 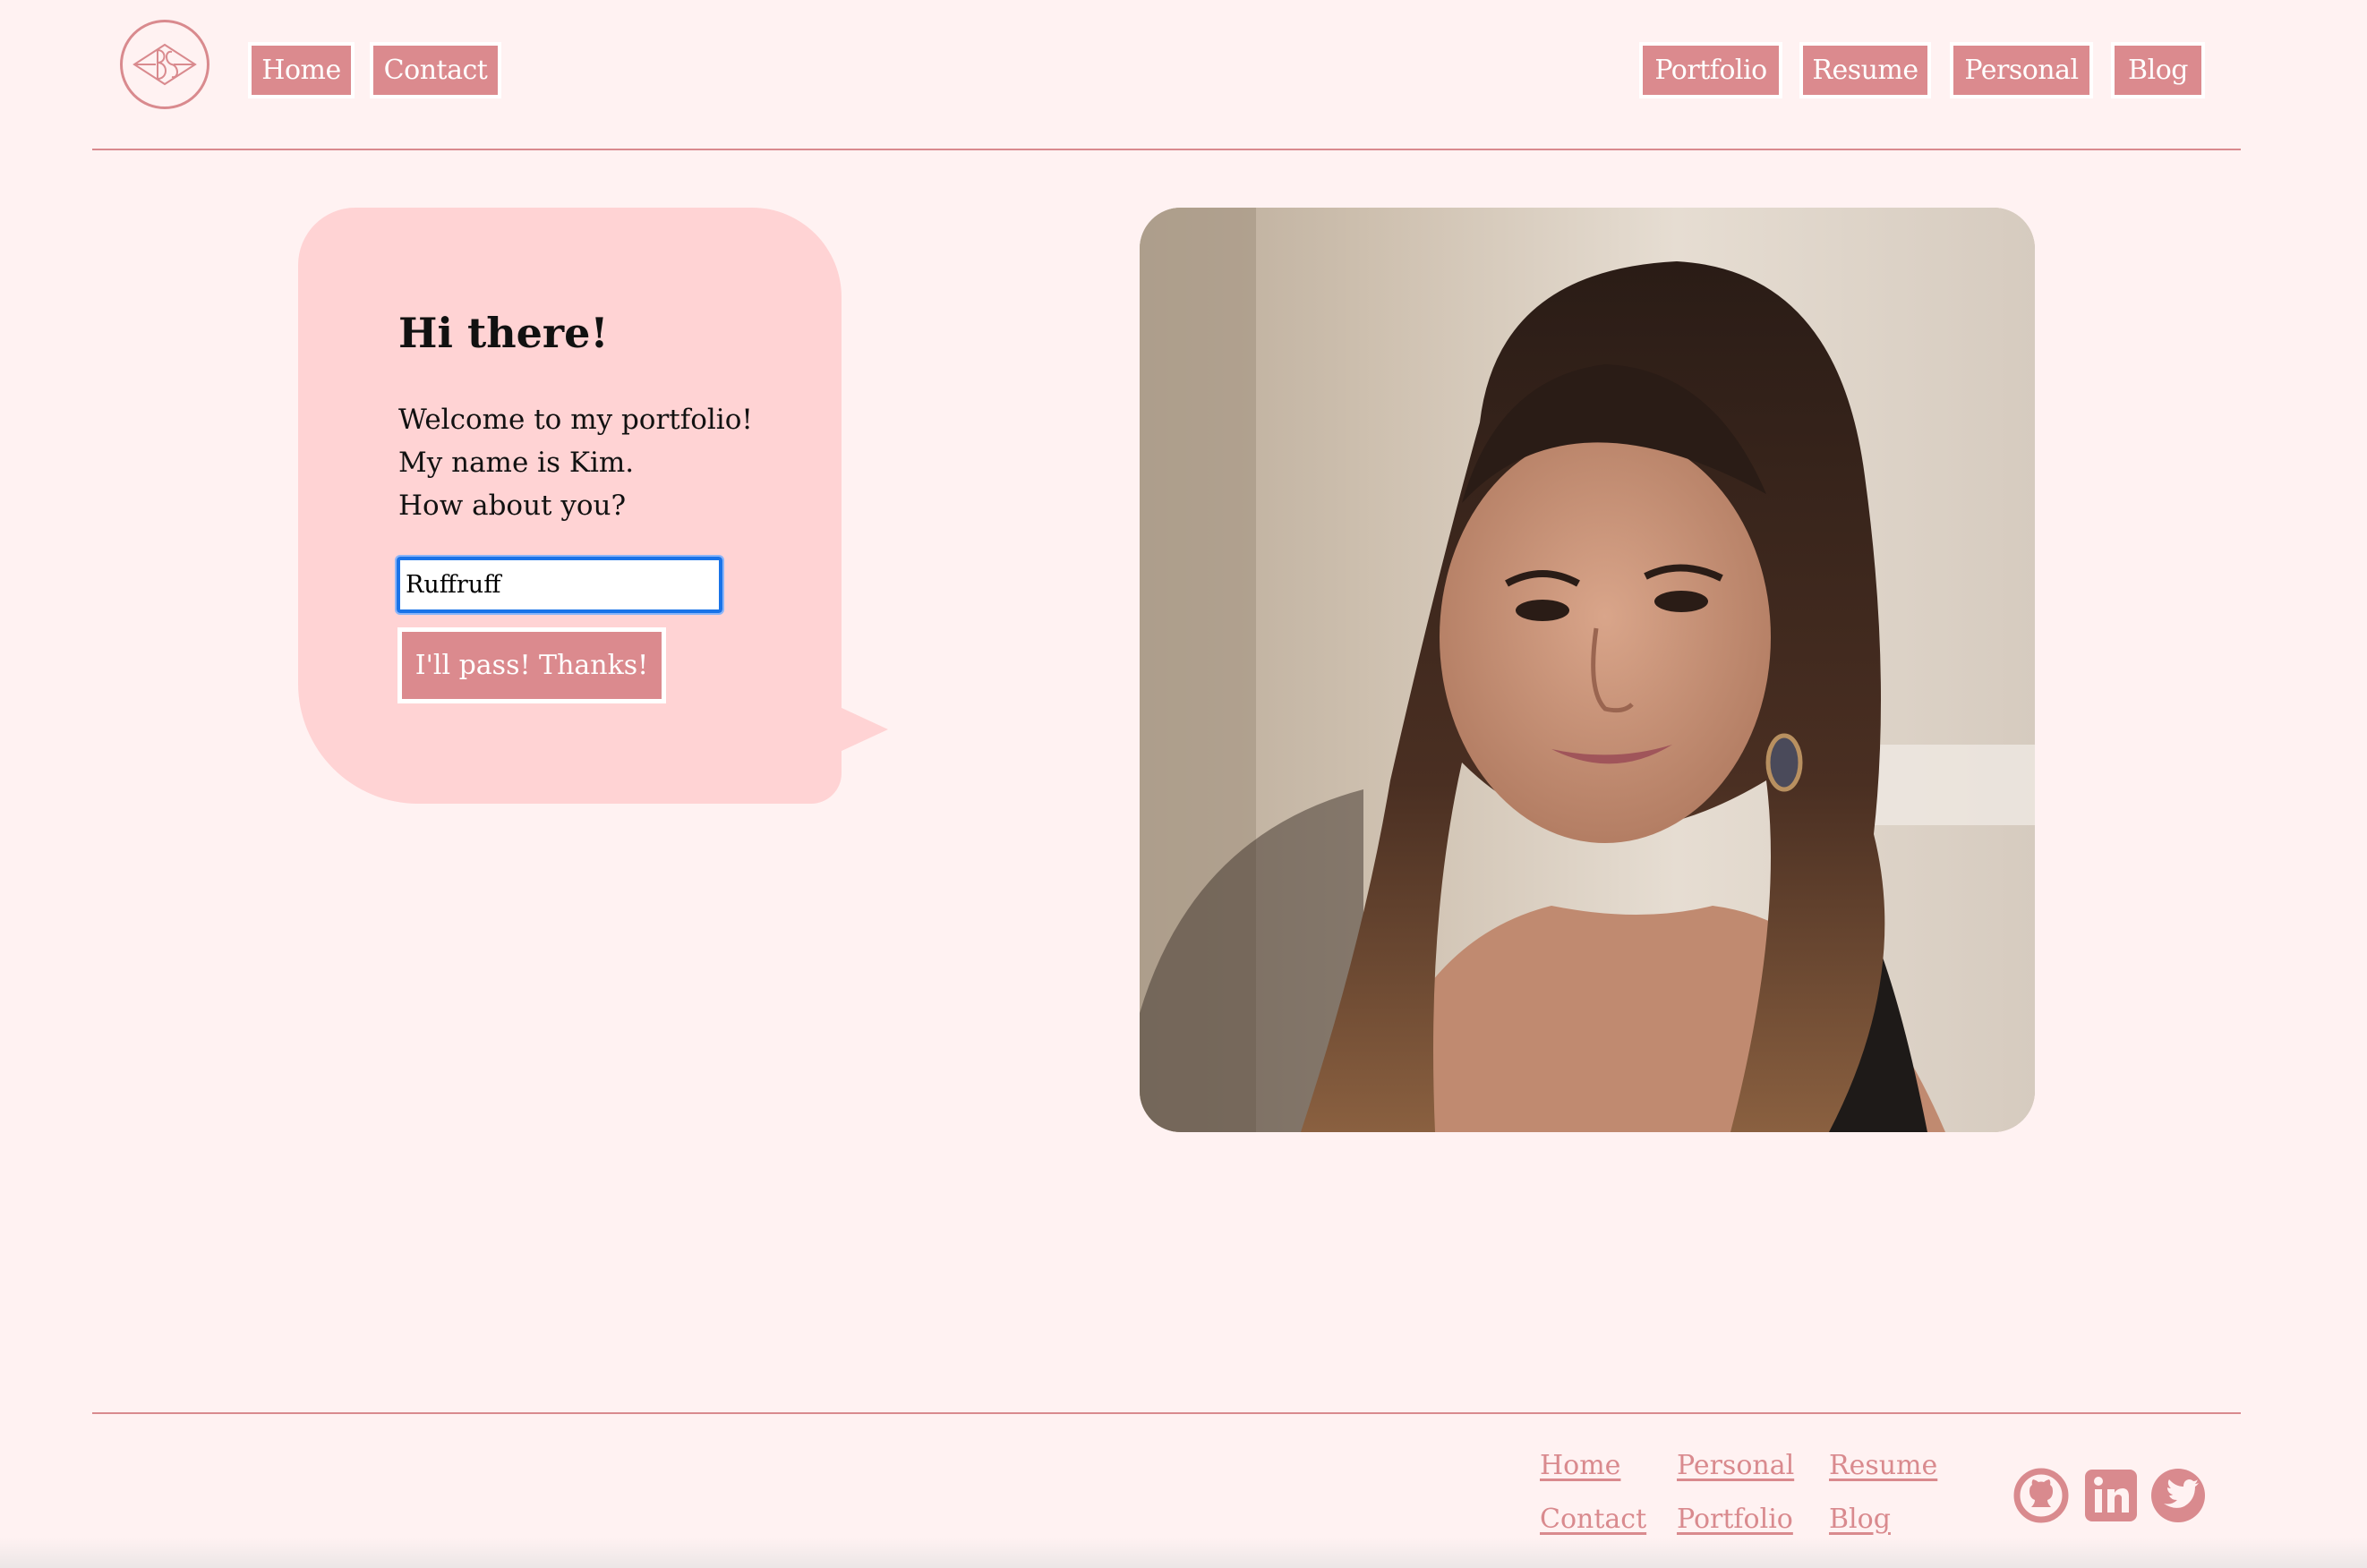 What do you see at coordinates (1580, 1465) in the screenshot?
I see `footer-link-home: Home` at bounding box center [1580, 1465].